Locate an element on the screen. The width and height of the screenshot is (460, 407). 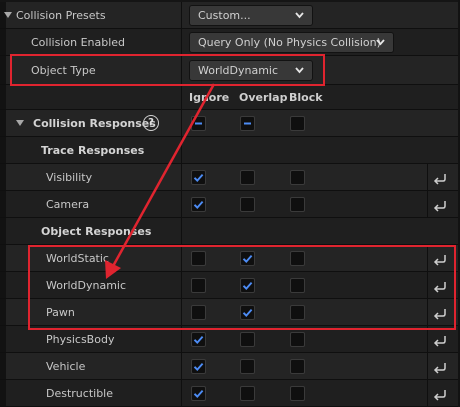
object_responses-item-row: WorldStatic is located at coordinates (229, 258).